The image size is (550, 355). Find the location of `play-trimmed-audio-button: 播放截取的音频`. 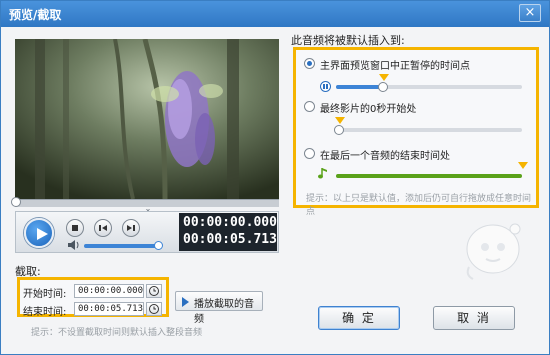

play-trimmed-audio-button: 播放截取的音频 is located at coordinates (219, 308).